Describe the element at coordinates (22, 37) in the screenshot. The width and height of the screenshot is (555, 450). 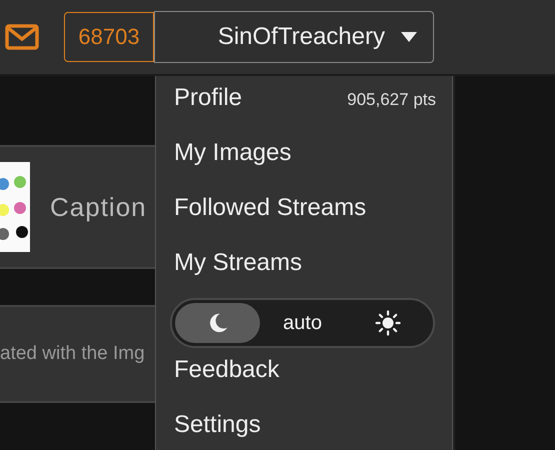
I see `mail-icon` at that location.